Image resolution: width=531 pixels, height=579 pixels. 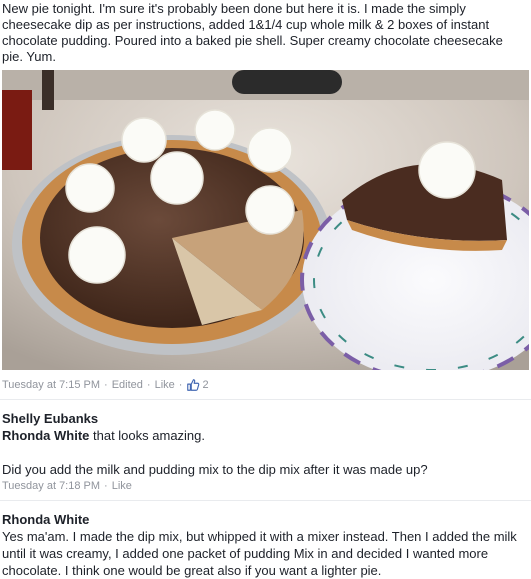 What do you see at coordinates (147, 435) in the screenshot?
I see `comment-text: that looks amazing.` at bounding box center [147, 435].